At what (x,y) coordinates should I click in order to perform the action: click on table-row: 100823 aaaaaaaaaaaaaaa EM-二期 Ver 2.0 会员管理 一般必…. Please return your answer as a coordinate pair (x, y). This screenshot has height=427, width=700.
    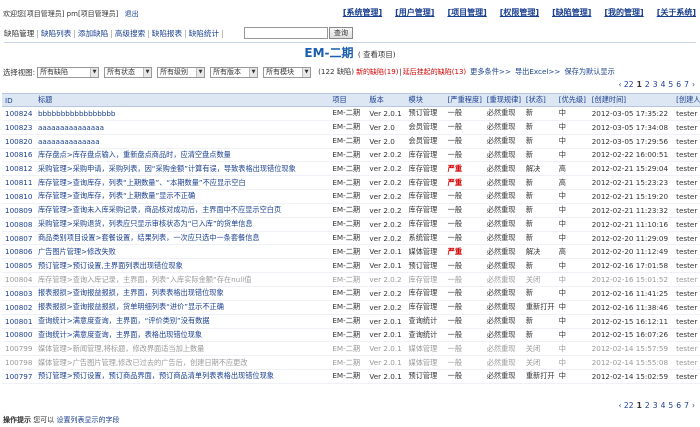
    Looking at the image, I should click on (351, 127).